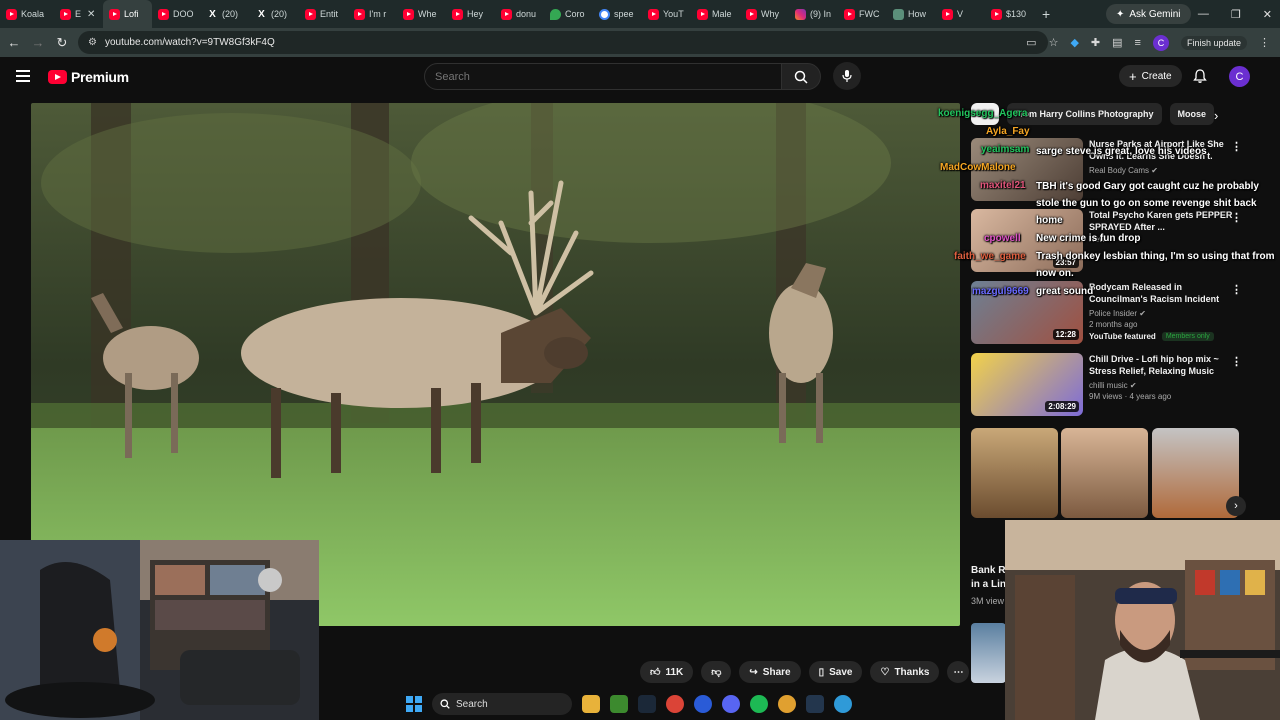 The width and height of the screenshot is (1280, 720). Describe the element at coordinates (1267, 14) in the screenshot. I see `close-window-icon: ✕` at that location.